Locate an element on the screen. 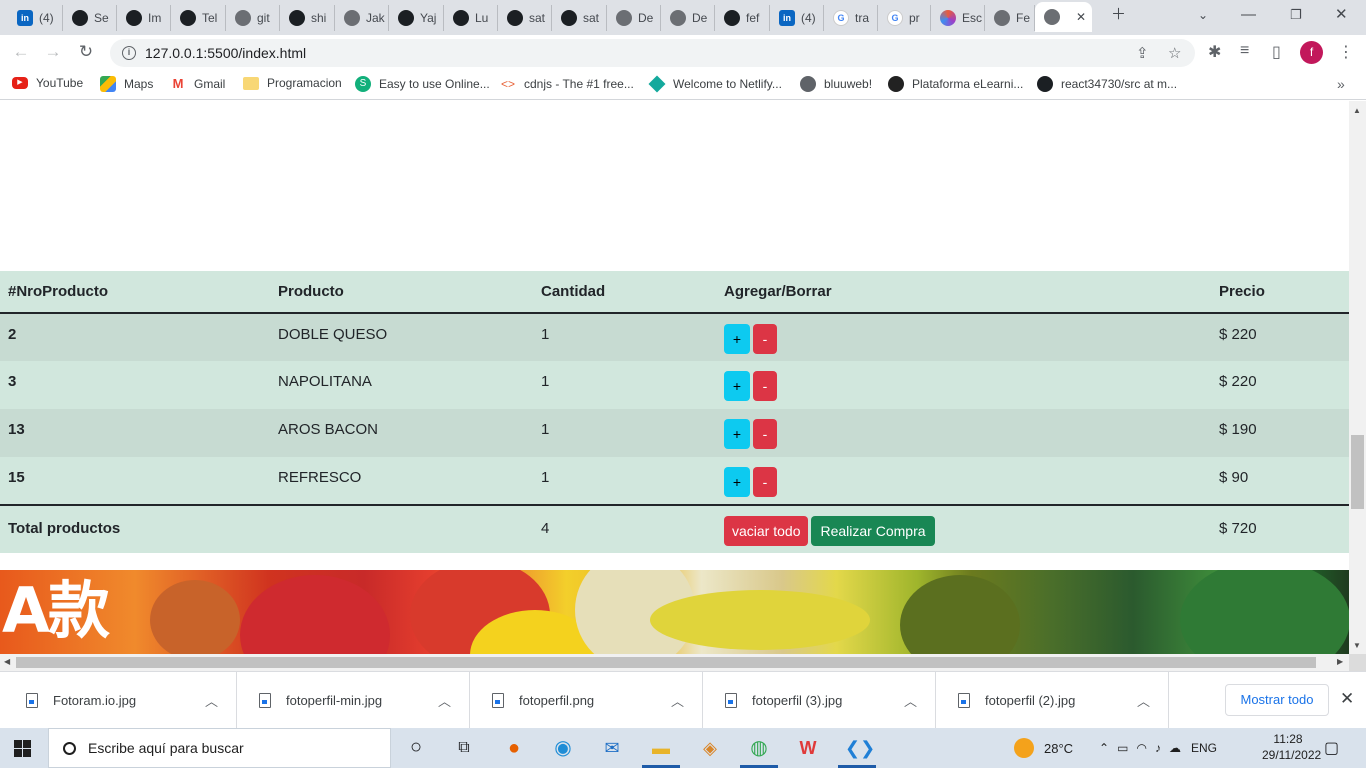 The height and width of the screenshot is (768, 1366). vertical-scroll-thumb is located at coordinates (1357, 472).